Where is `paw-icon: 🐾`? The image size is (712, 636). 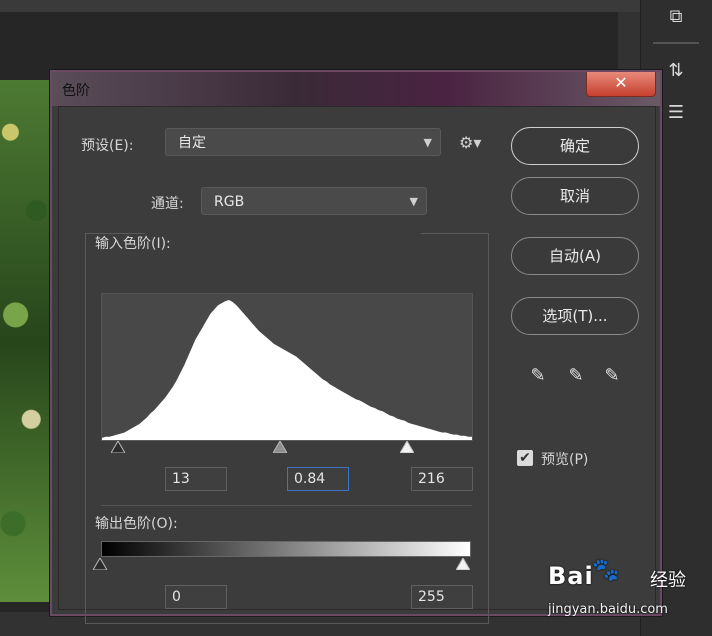 paw-icon: 🐾 is located at coordinates (606, 570).